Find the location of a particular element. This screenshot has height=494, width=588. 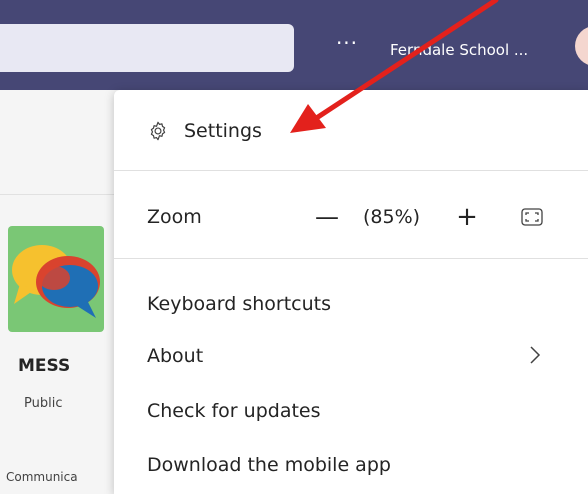

fullscreen-icon is located at coordinates (532, 217).